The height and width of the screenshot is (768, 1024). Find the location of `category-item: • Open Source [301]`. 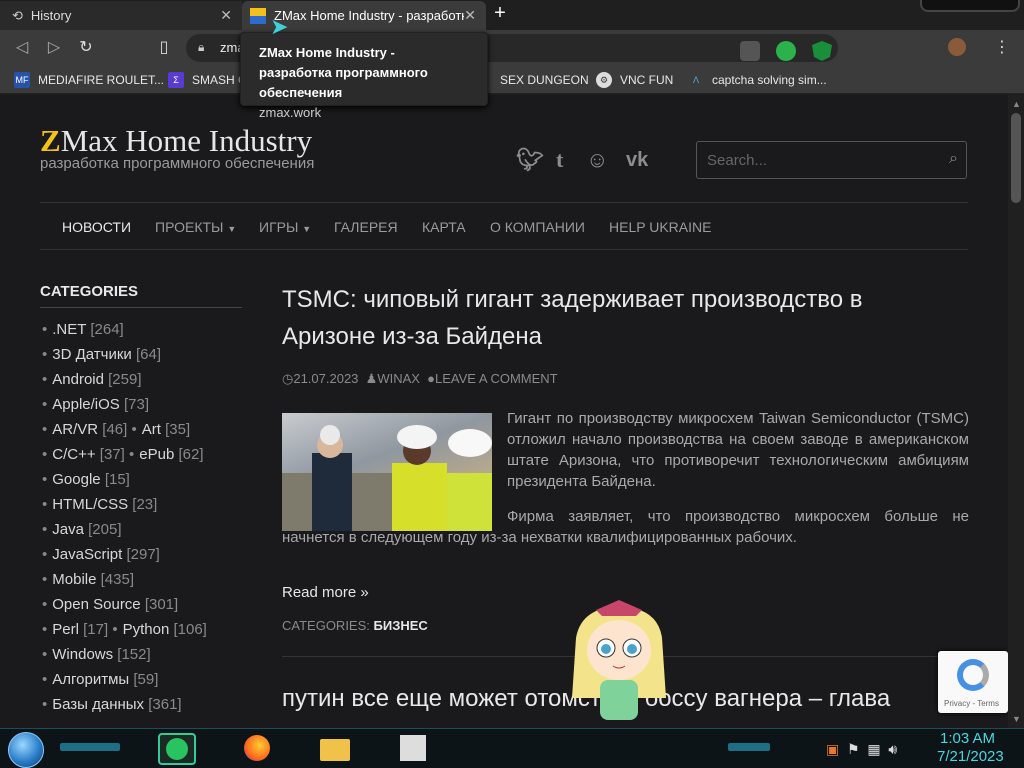

category-item: • Open Source [301] is located at coordinates (110, 604).